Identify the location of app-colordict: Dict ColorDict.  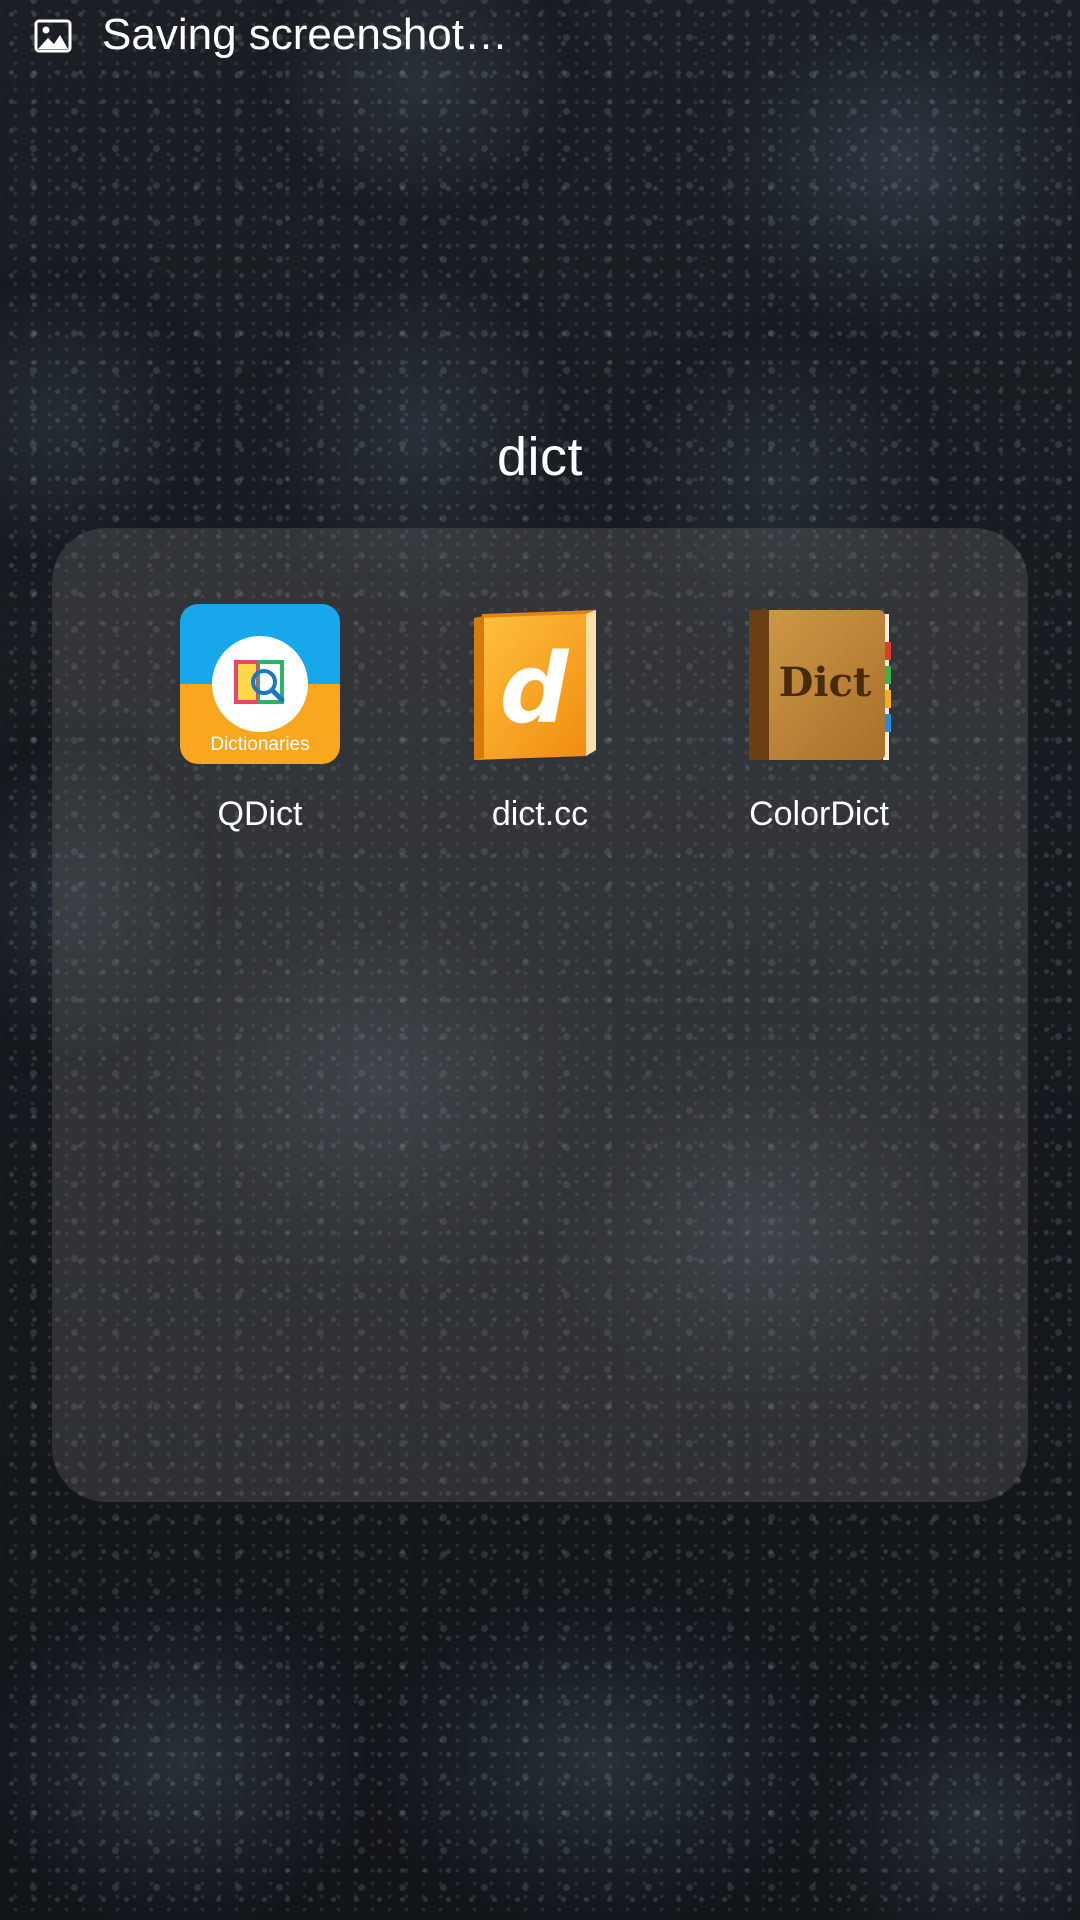
(819, 720).